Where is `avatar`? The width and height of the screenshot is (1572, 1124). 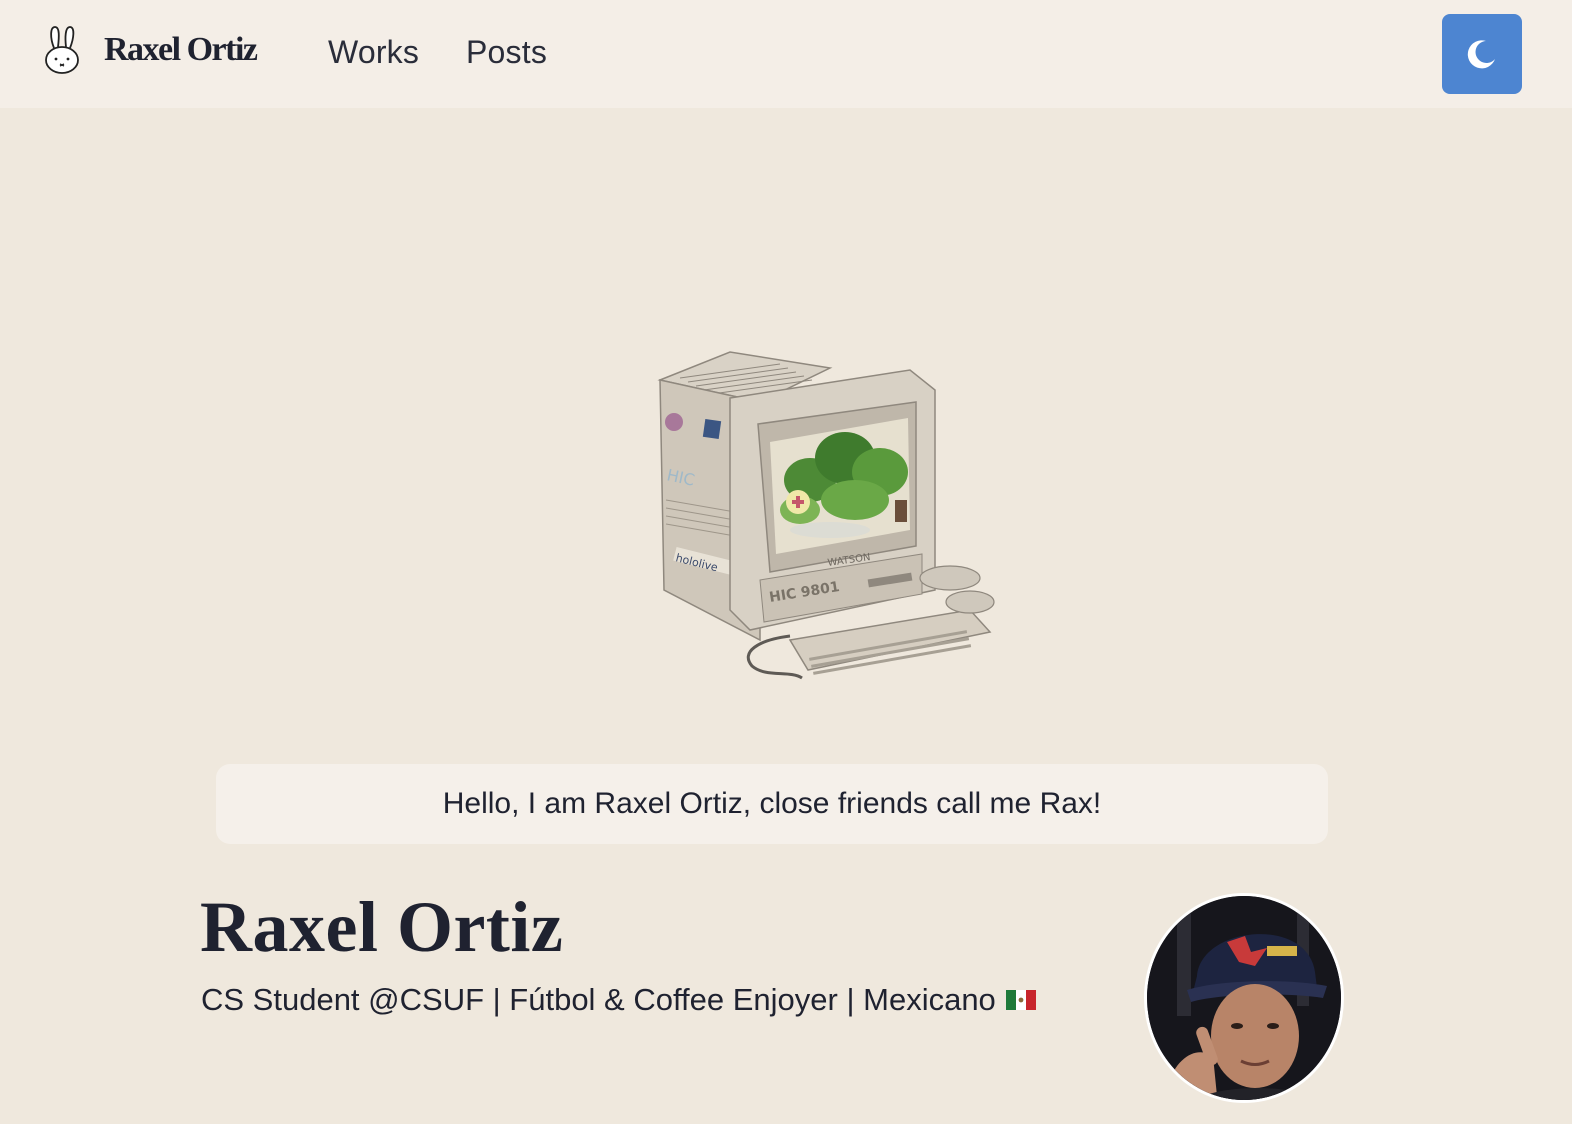
avatar is located at coordinates (1244, 998).